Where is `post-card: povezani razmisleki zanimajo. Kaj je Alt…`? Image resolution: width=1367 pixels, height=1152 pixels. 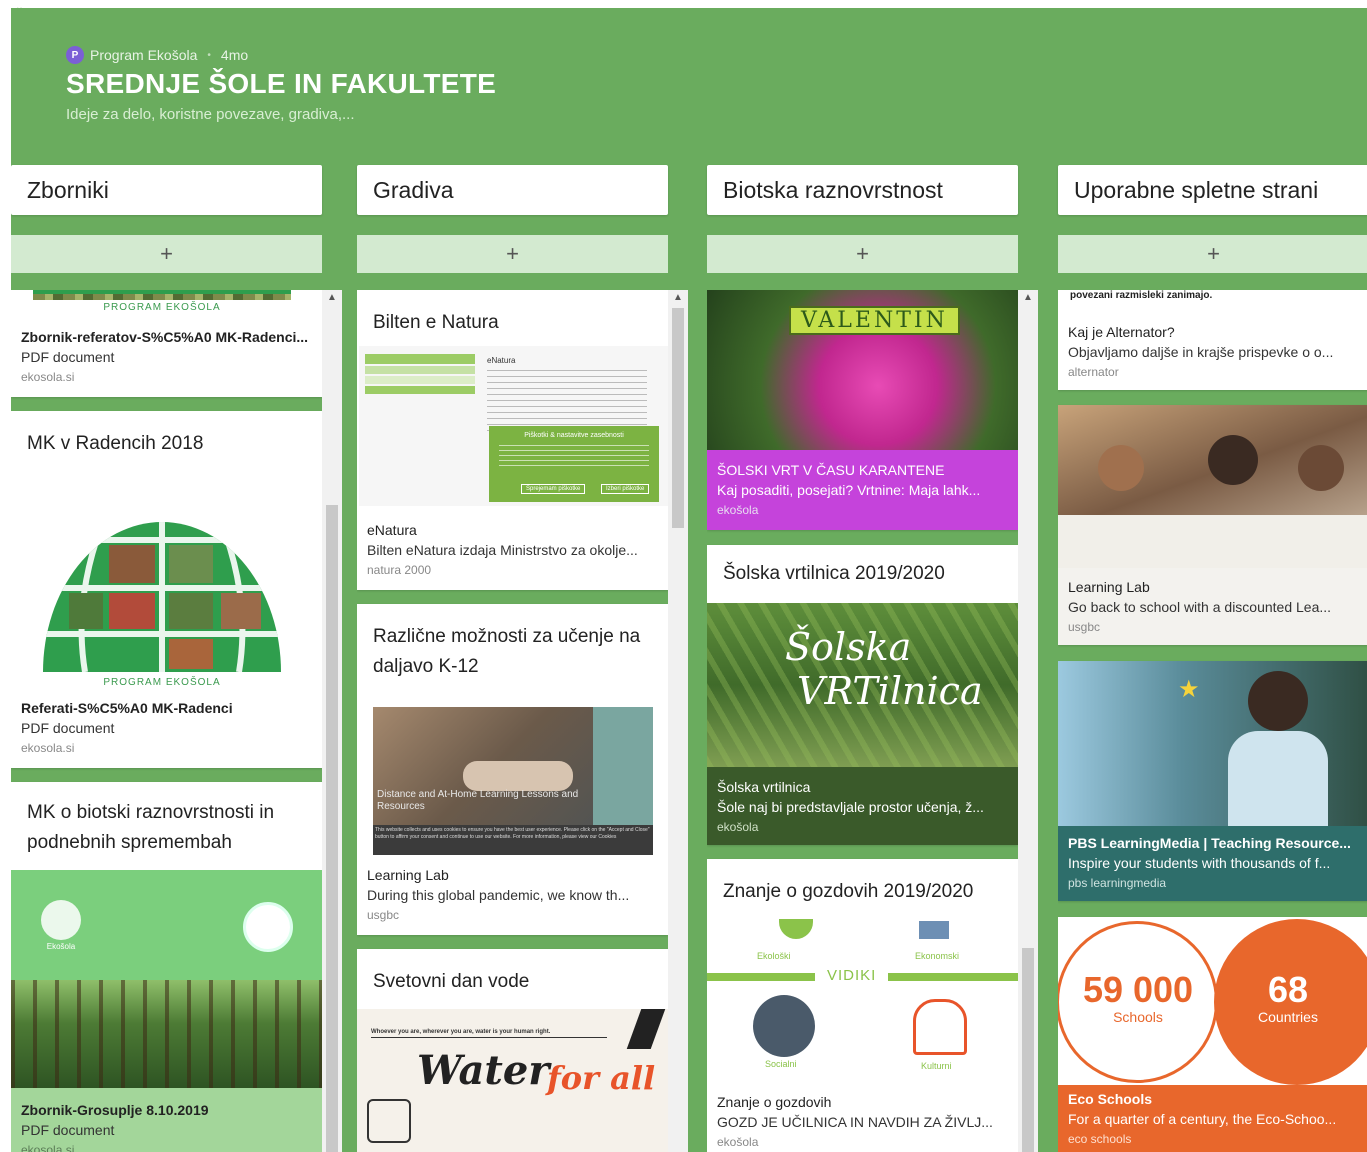
post-card: povezani razmisleki zanimajo. Kaj je Alt… is located at coordinates (1212, 340).